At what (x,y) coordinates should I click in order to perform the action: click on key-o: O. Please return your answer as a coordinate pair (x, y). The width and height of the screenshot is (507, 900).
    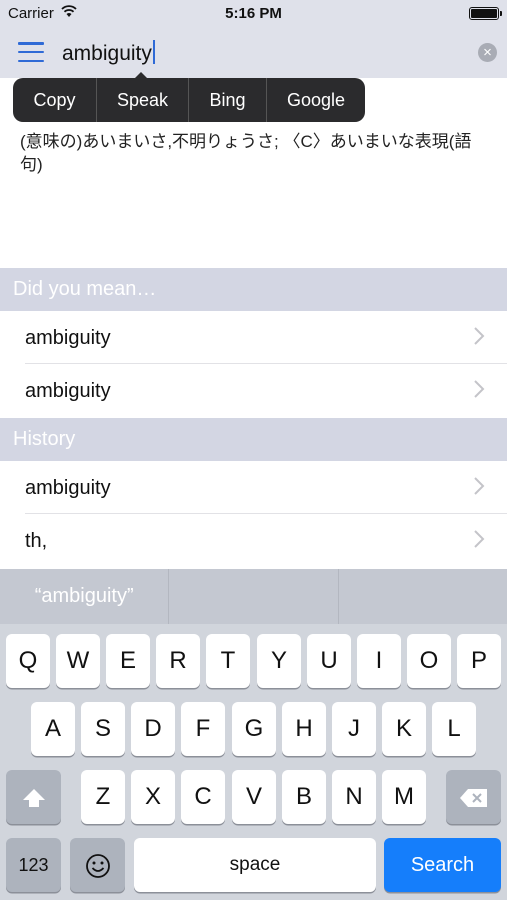
    Looking at the image, I should click on (429, 661).